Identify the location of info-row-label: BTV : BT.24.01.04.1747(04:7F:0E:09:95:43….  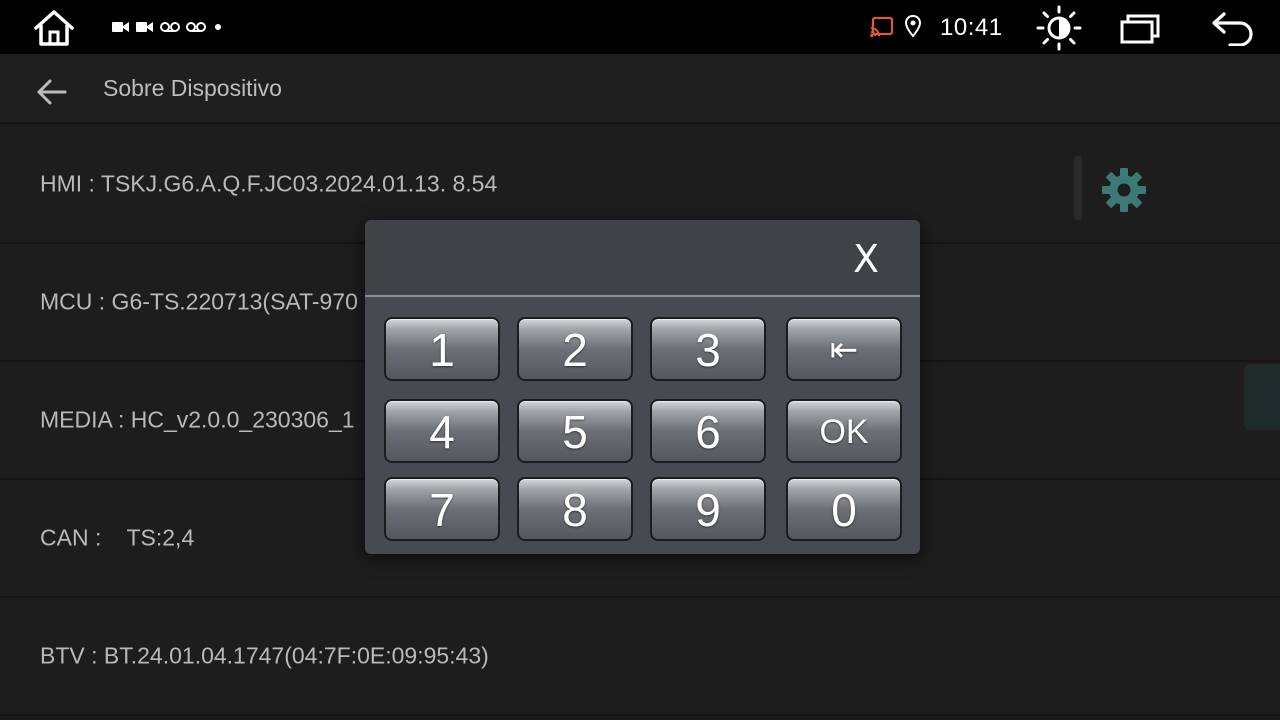
(264, 655).